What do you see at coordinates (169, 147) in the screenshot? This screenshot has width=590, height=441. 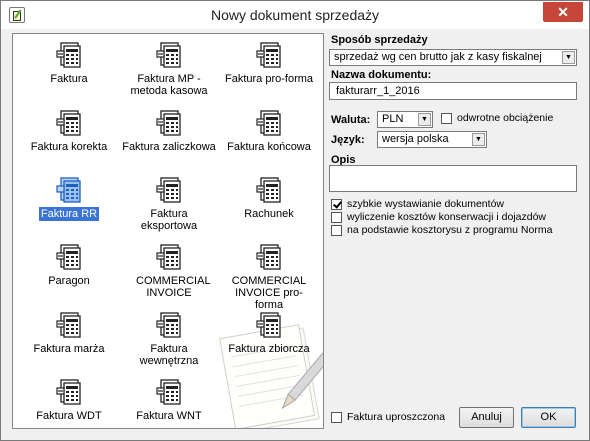 I see `doc-item-label: Faktura zaliczkowa` at bounding box center [169, 147].